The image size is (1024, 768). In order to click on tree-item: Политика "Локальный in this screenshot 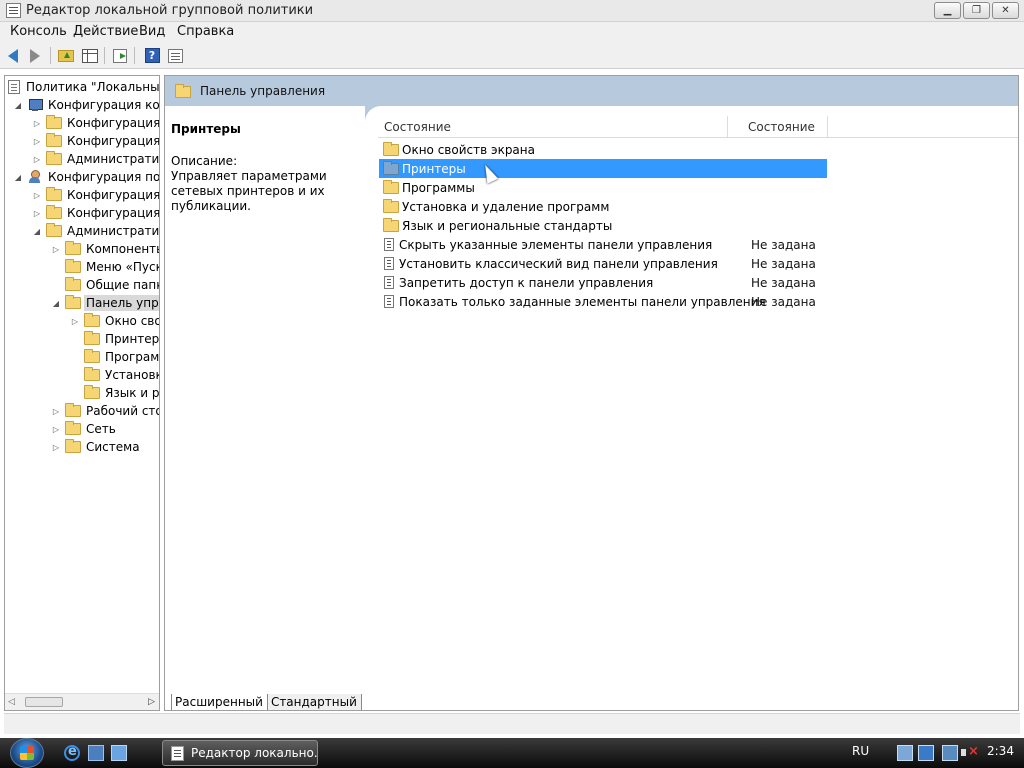, I will do `click(83, 87)`.